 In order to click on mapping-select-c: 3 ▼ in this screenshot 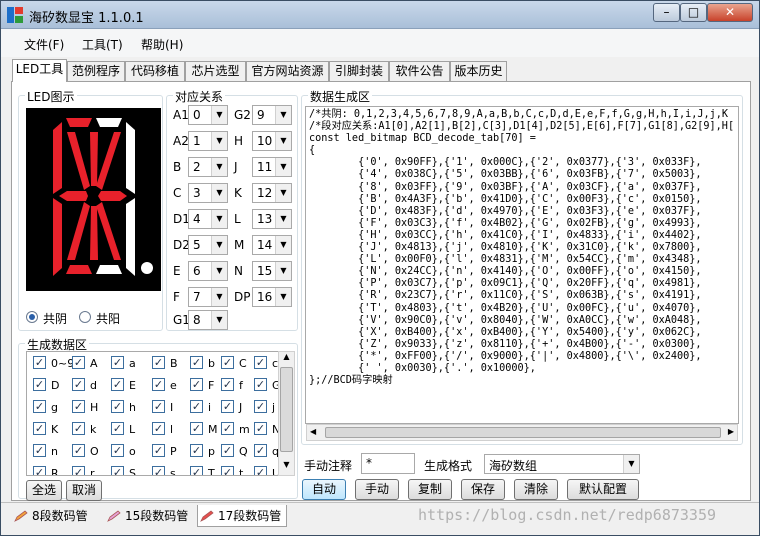, I will do `click(208, 193)`.